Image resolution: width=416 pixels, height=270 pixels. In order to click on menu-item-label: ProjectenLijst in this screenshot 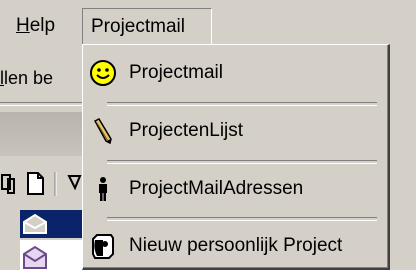, I will do `click(186, 130)`.